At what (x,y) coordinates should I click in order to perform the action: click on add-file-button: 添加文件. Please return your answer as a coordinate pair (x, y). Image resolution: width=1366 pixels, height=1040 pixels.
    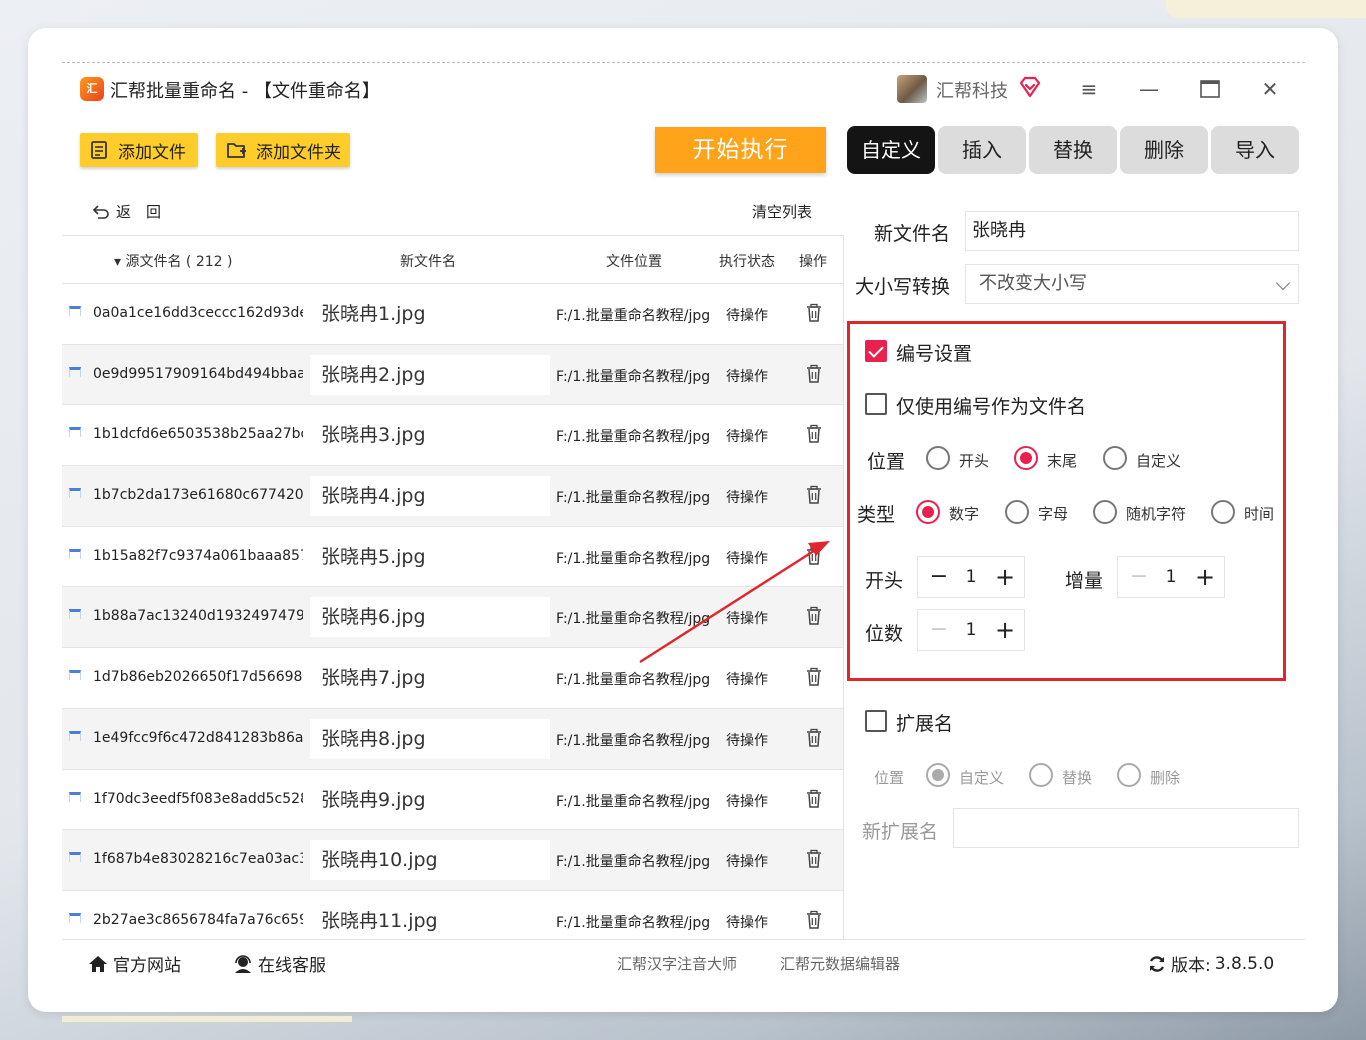
    Looking at the image, I should click on (139, 150).